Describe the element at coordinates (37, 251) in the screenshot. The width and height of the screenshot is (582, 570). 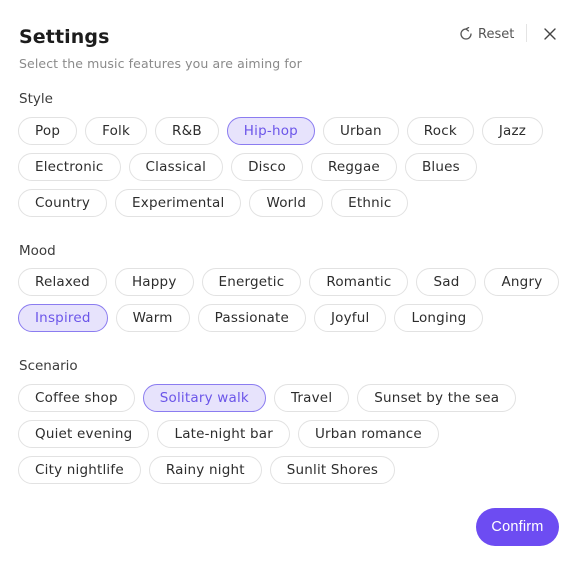
I see `mood-section-label: Mood` at that location.